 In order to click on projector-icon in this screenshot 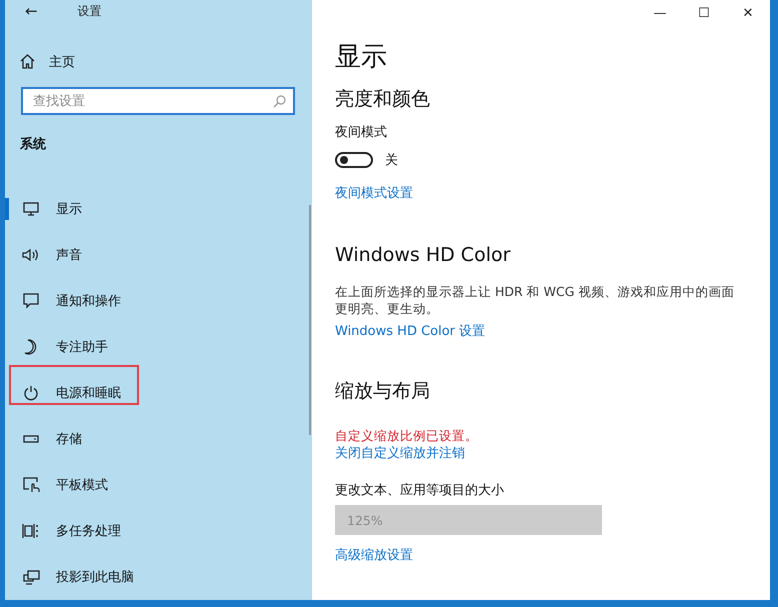, I will do `click(31, 577)`.